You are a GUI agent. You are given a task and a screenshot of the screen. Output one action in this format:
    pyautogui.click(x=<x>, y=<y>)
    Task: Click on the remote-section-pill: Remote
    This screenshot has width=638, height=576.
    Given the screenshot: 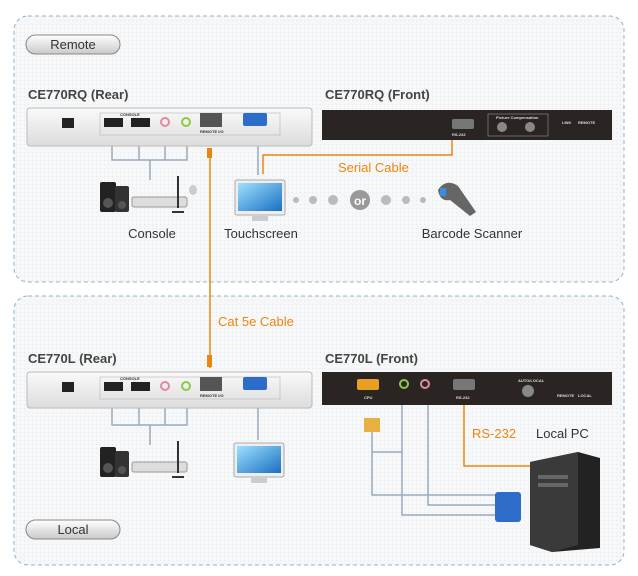 What is the action you would take?
    pyautogui.click(x=73, y=44)
    